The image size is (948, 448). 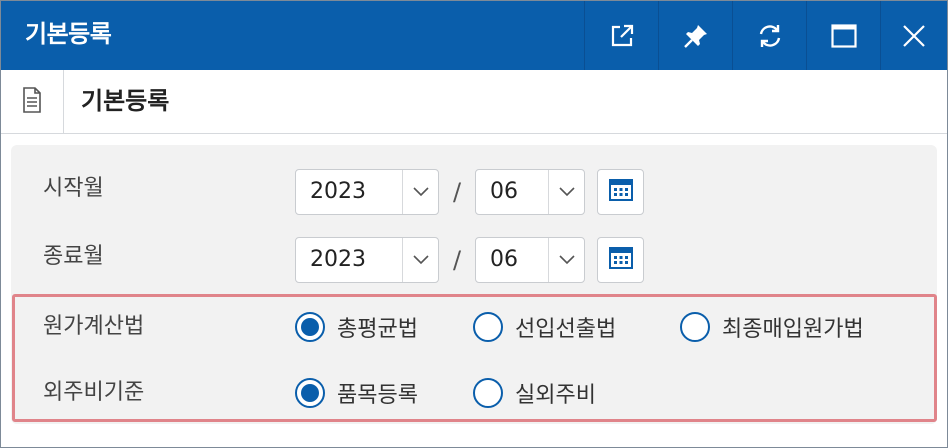 I want to click on radio-option: 총평균법, so click(x=356, y=327).